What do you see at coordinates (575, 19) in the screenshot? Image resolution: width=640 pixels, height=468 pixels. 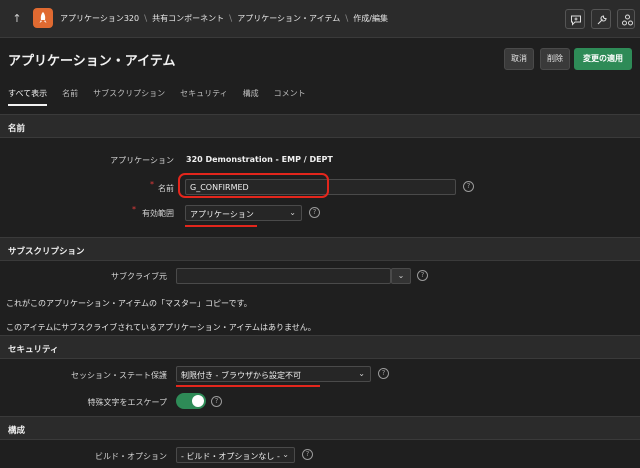 I see `comment-plus-icon` at bounding box center [575, 19].